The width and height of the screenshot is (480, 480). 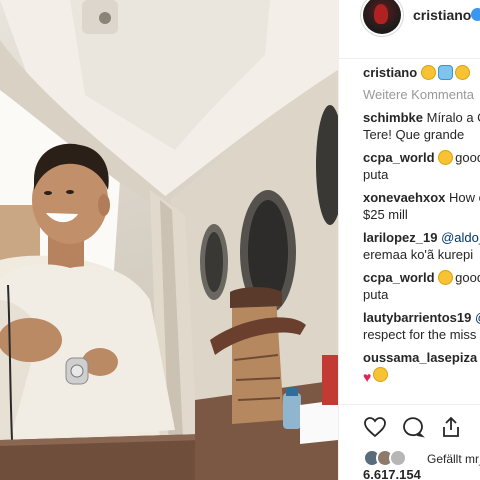 What do you see at coordinates (390, 72) in the screenshot?
I see `caption-username: cristiano` at bounding box center [390, 72].